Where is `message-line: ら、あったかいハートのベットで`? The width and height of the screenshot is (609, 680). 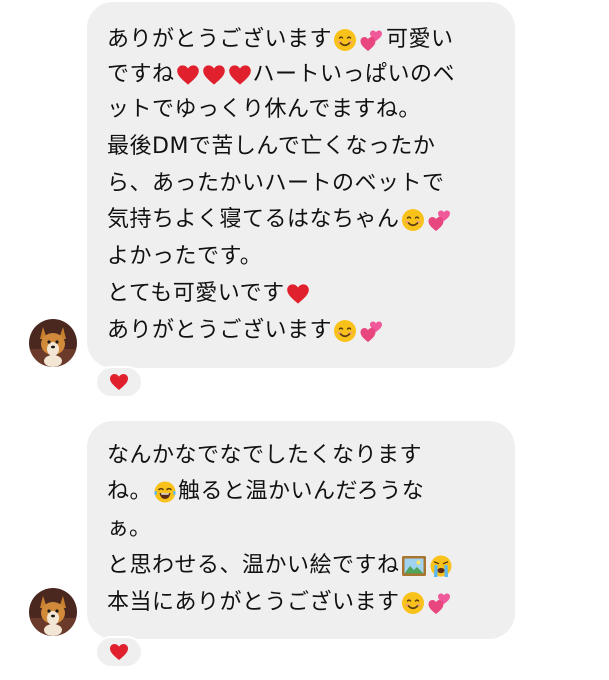 message-line: ら、あったかいハートのベットで is located at coordinates (276, 184).